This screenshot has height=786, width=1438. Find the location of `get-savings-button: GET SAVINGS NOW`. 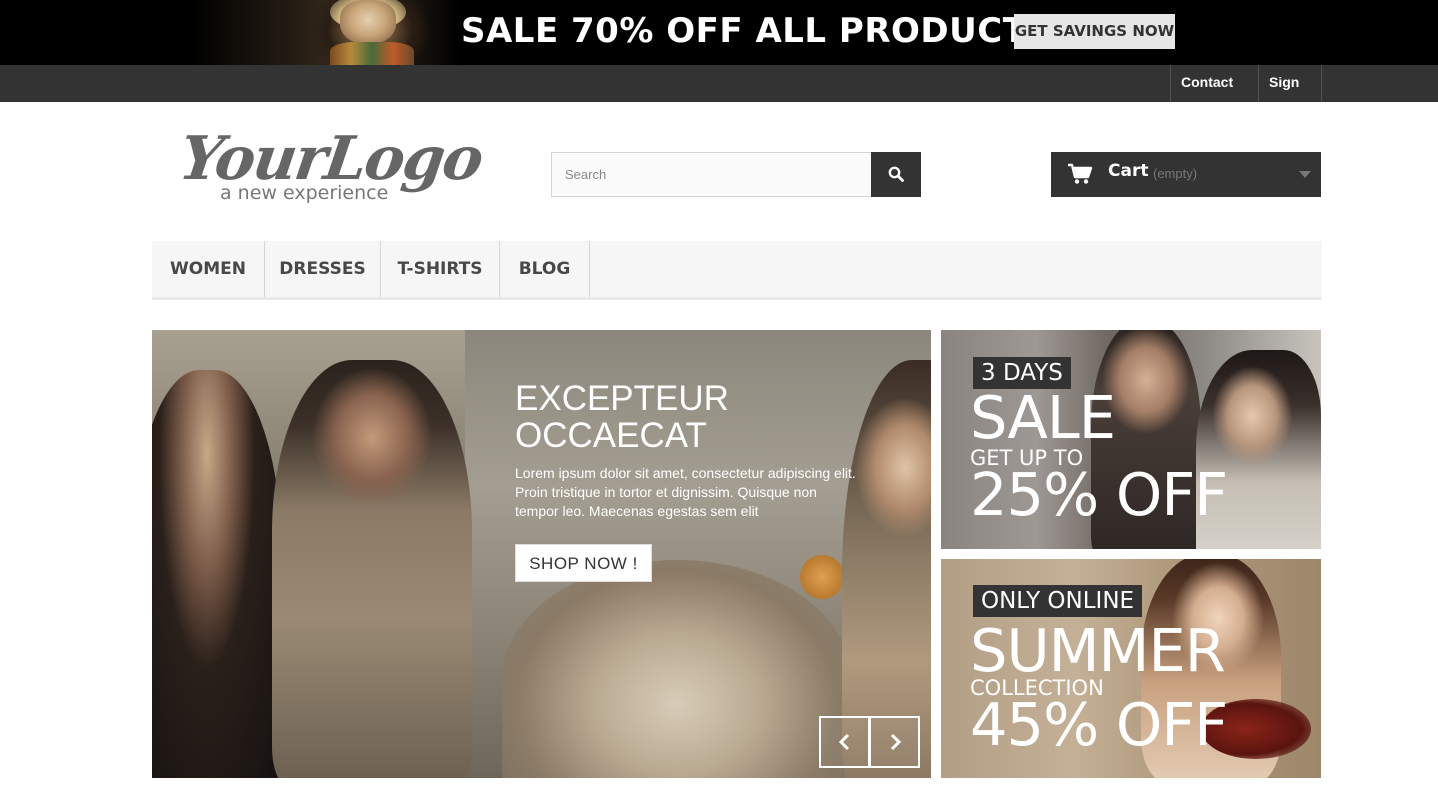

get-savings-button: GET SAVINGS NOW is located at coordinates (1094, 31).